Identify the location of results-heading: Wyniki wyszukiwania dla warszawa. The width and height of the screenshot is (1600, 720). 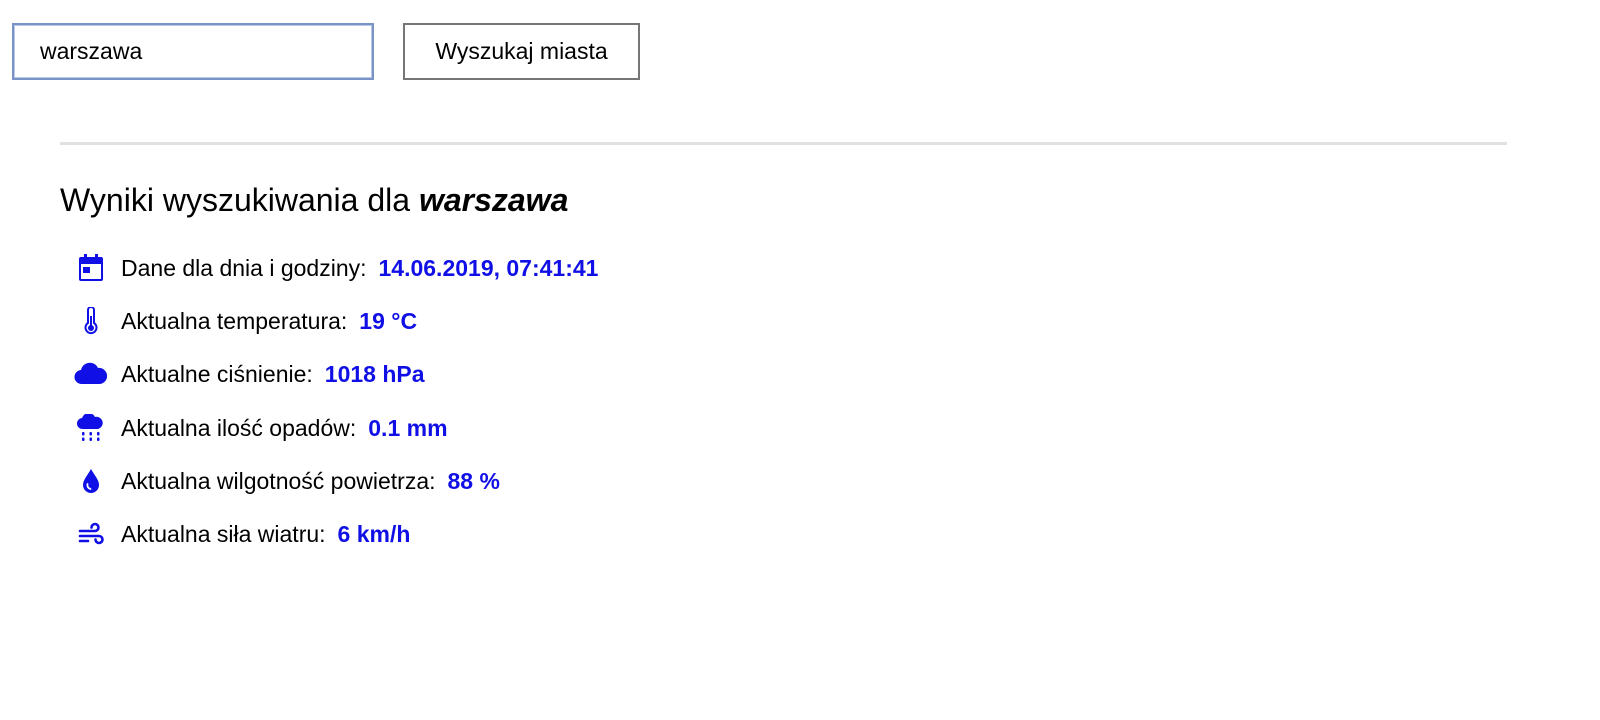
(314, 200).